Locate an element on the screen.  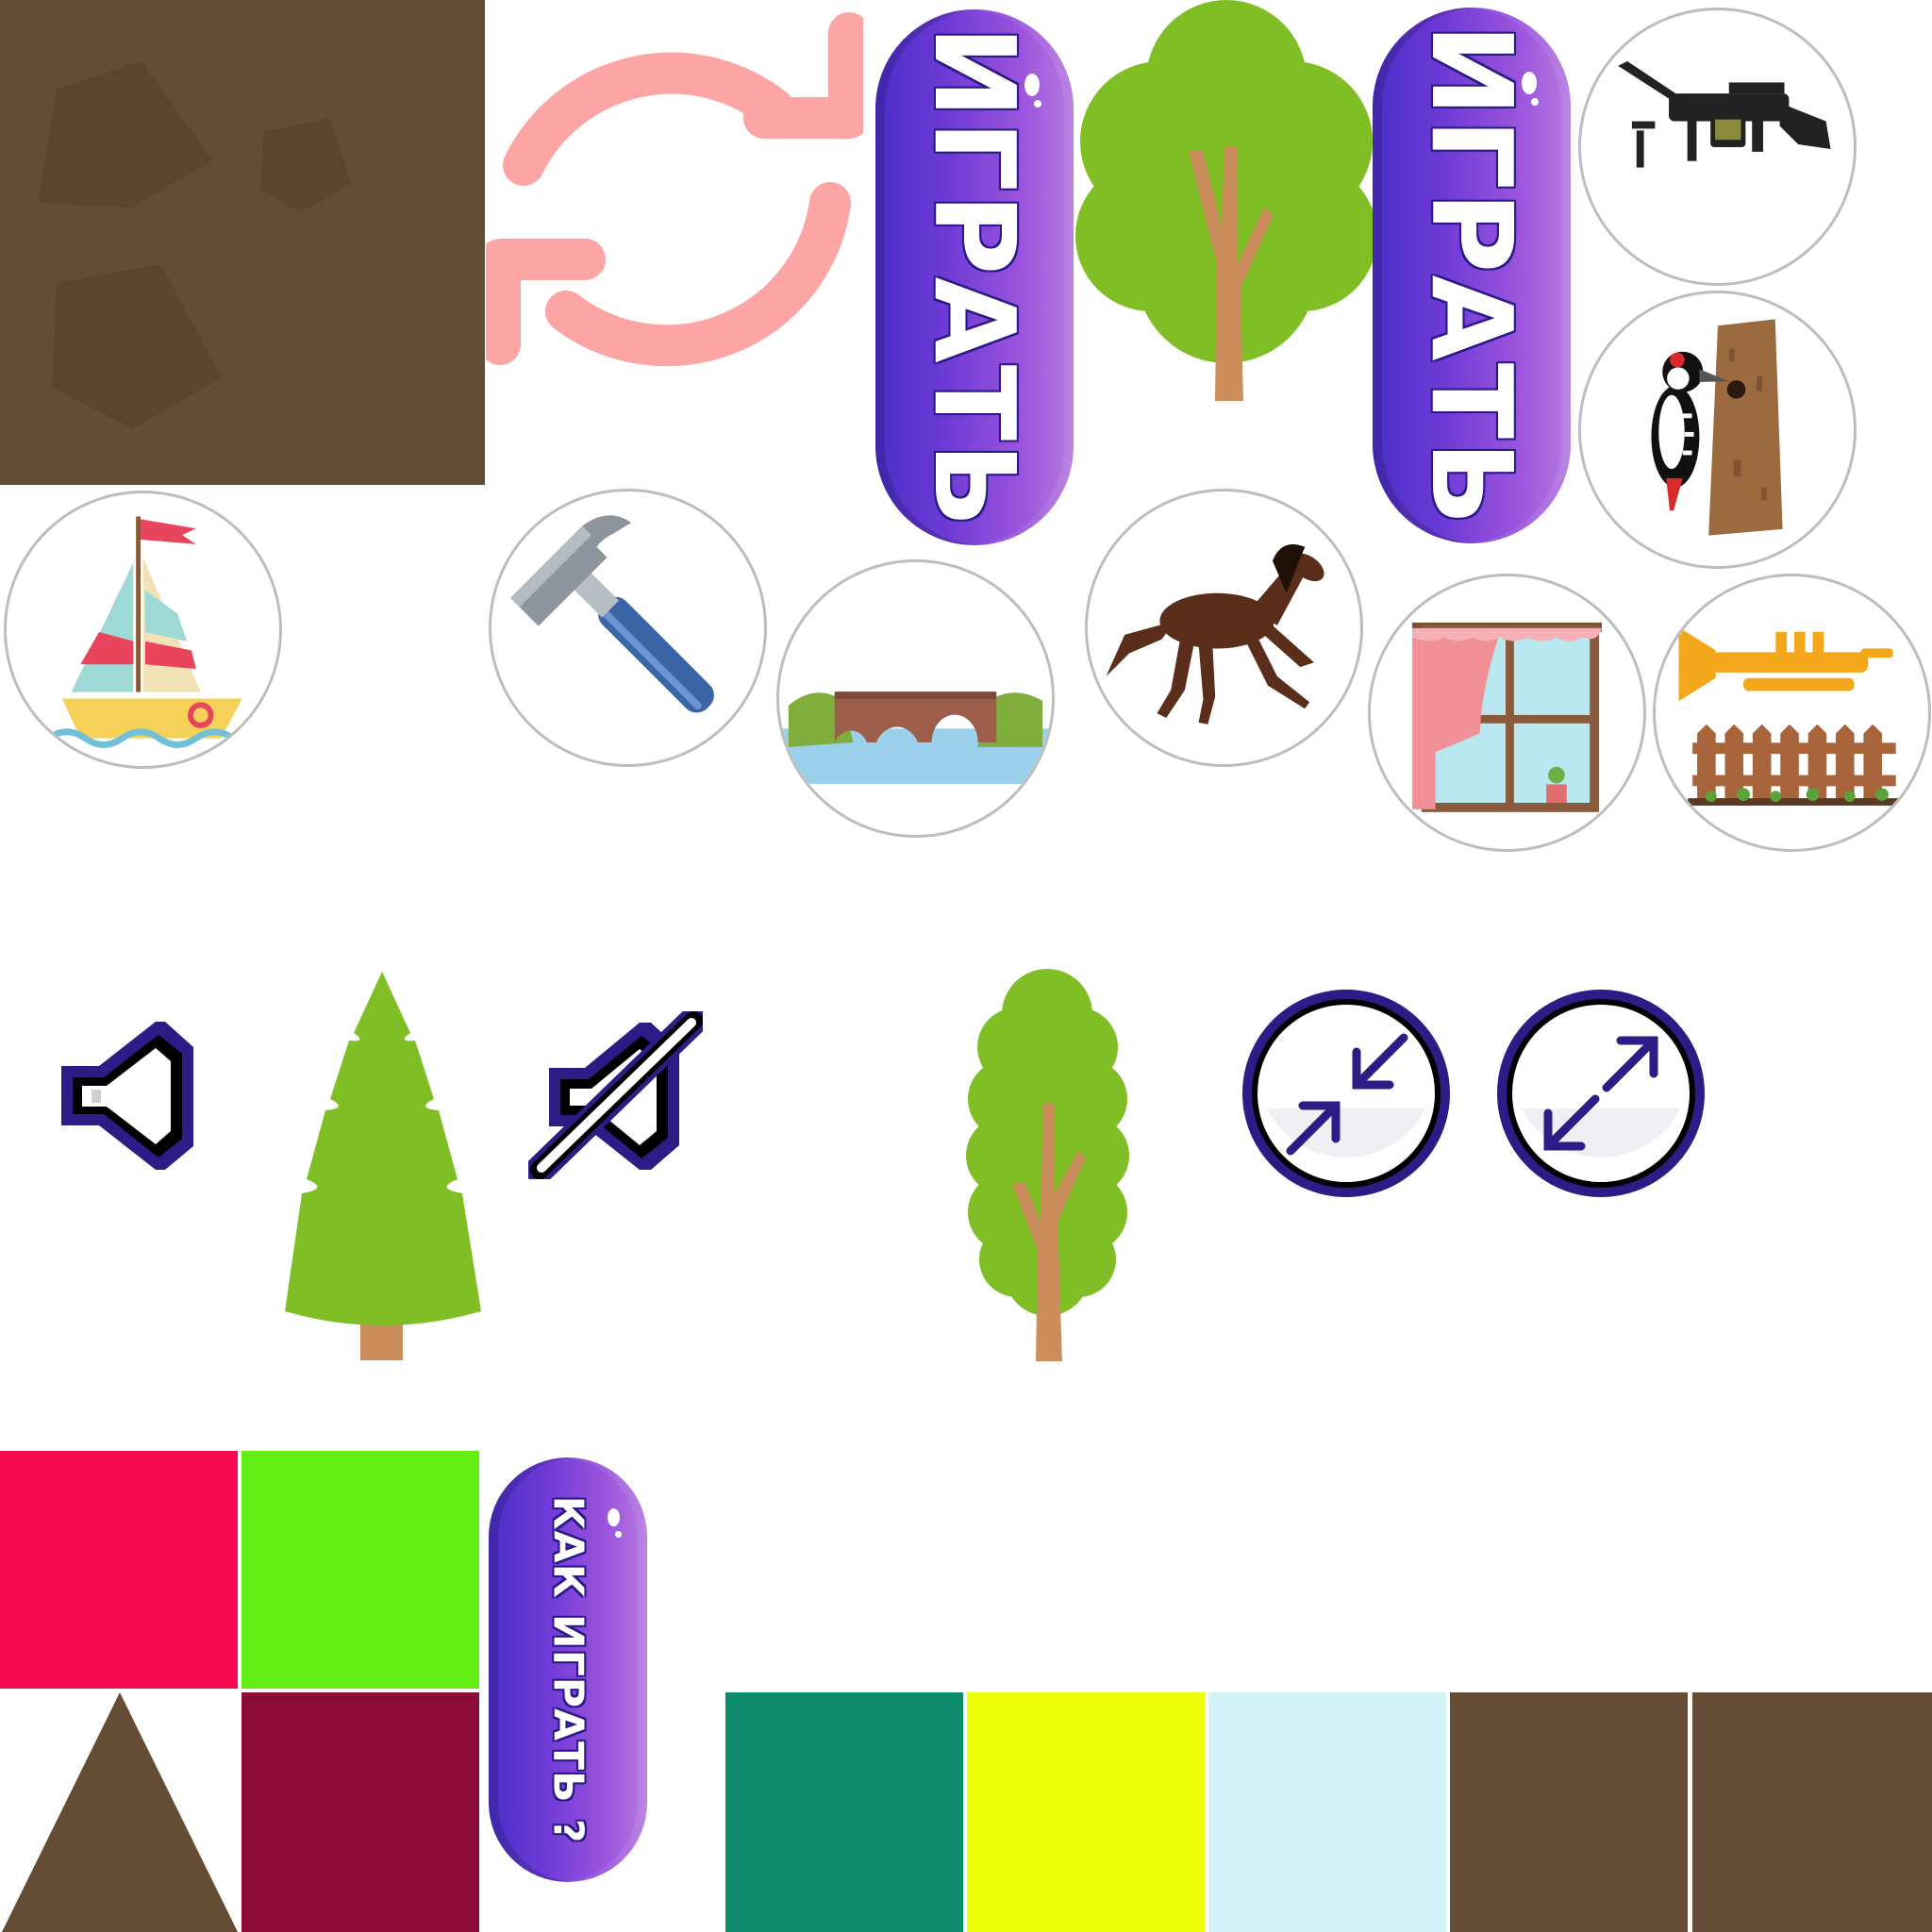
woodpecker-icon is located at coordinates (1717, 428).